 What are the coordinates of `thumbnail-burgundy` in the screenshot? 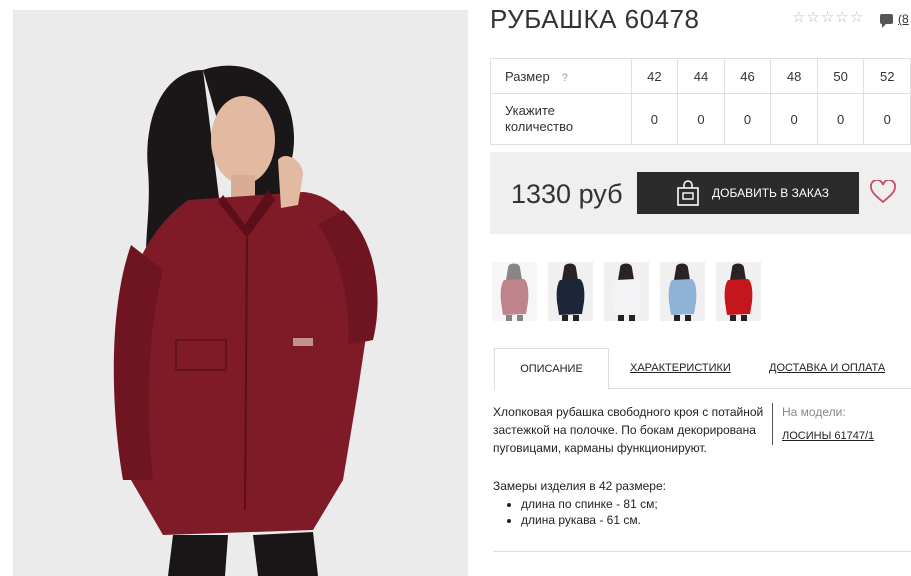 It's located at (514, 291).